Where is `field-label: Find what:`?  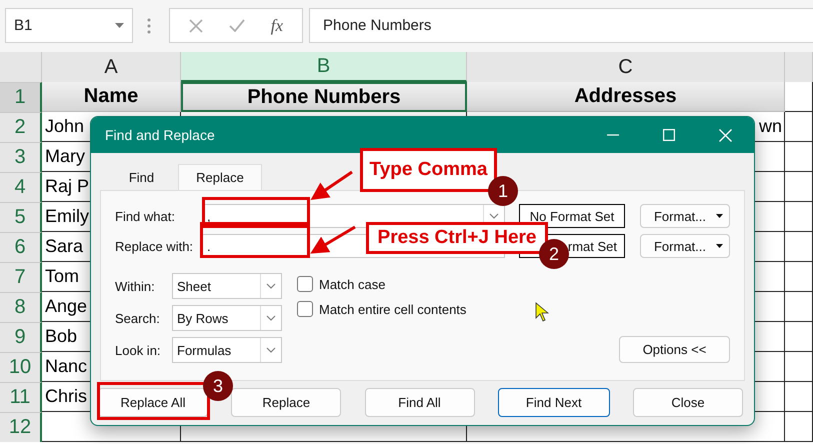
field-label: Find what: is located at coordinates (145, 216).